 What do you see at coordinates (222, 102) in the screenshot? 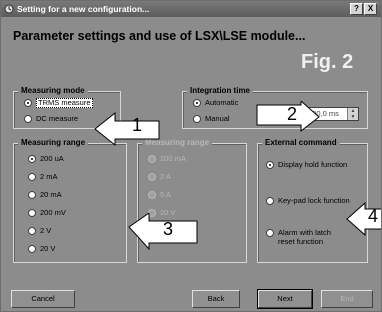
I see `radio-label: Automatic` at bounding box center [222, 102].